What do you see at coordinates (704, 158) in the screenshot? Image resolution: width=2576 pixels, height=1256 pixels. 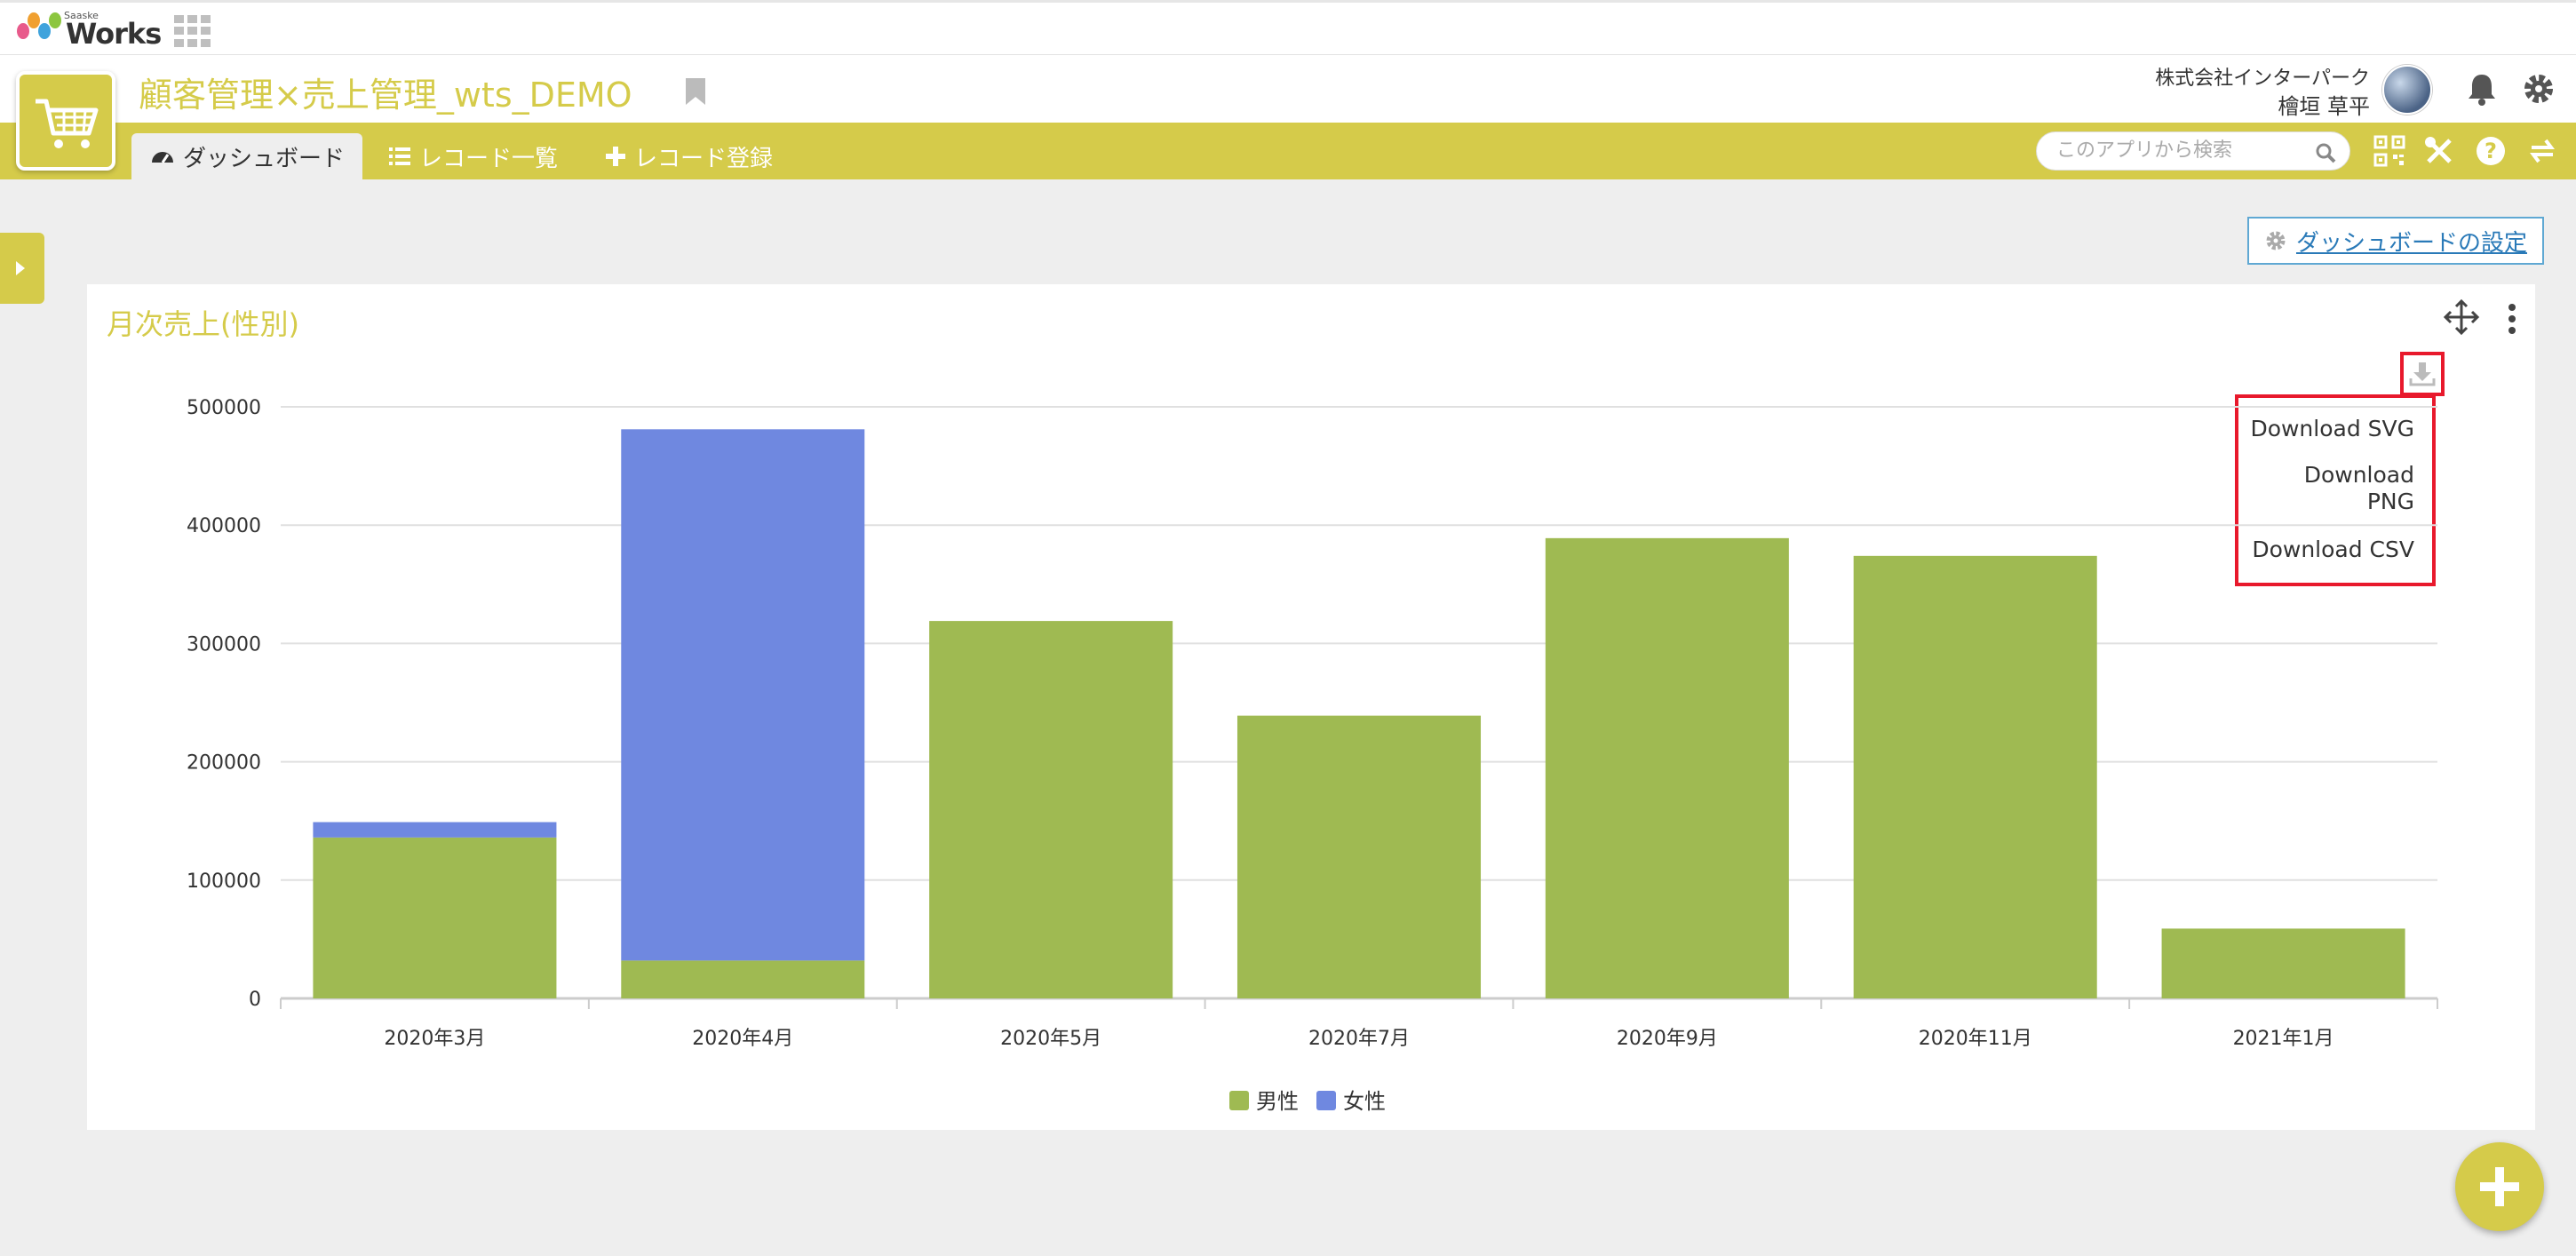 I see `tab-label: レコード登録` at bounding box center [704, 158].